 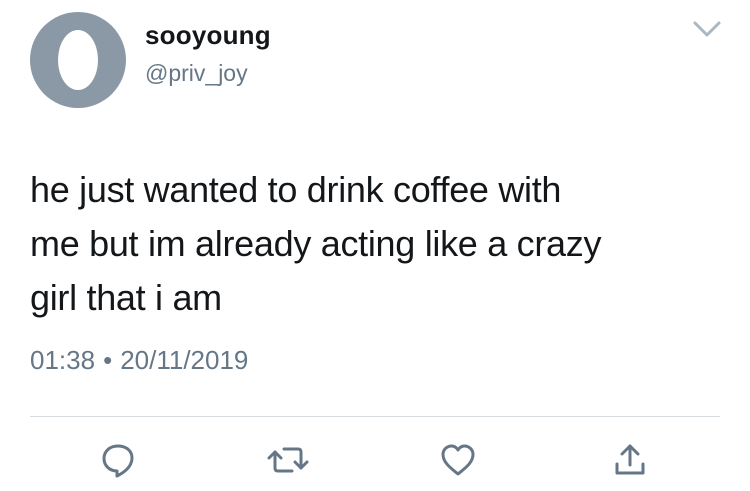 I want to click on action-bar, so click(x=375, y=461).